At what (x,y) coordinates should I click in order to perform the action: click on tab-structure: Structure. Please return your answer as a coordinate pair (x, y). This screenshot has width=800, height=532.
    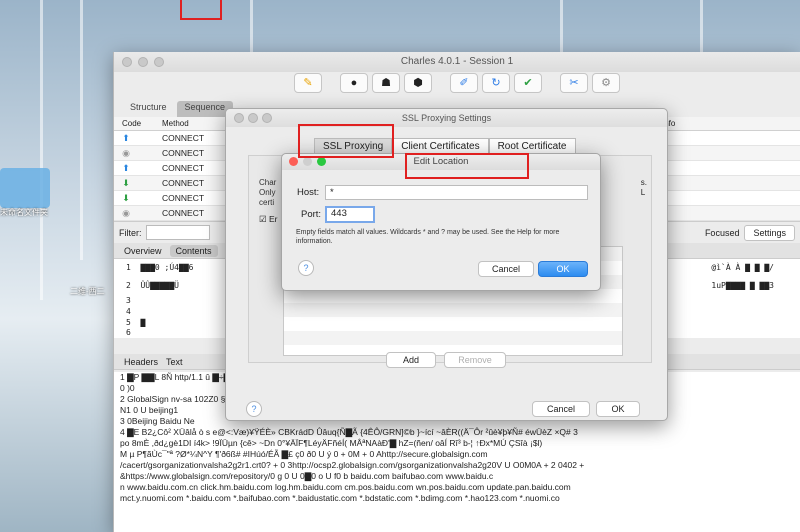
    Looking at the image, I should click on (148, 109).